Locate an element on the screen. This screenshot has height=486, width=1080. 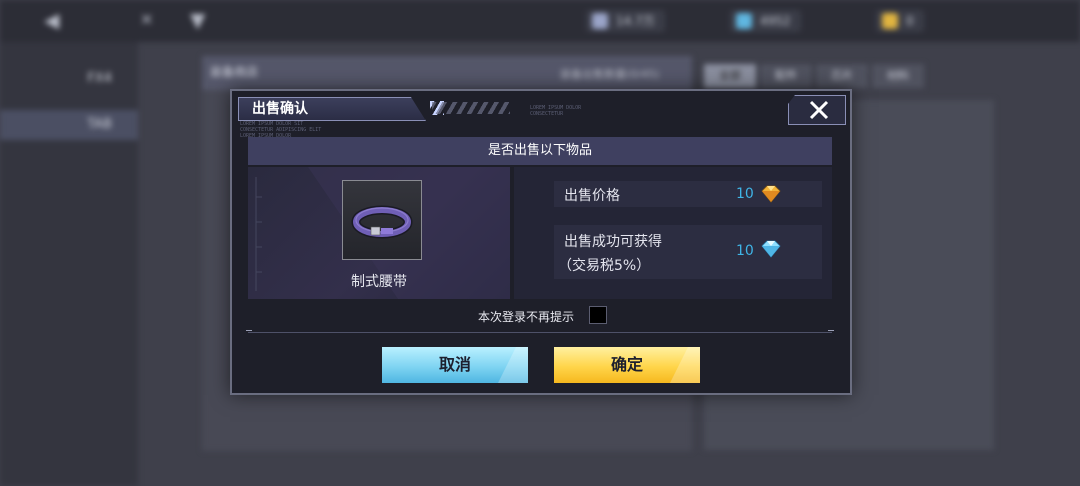
resource-diamonds-value: 4952 is located at coordinates (775, 21).